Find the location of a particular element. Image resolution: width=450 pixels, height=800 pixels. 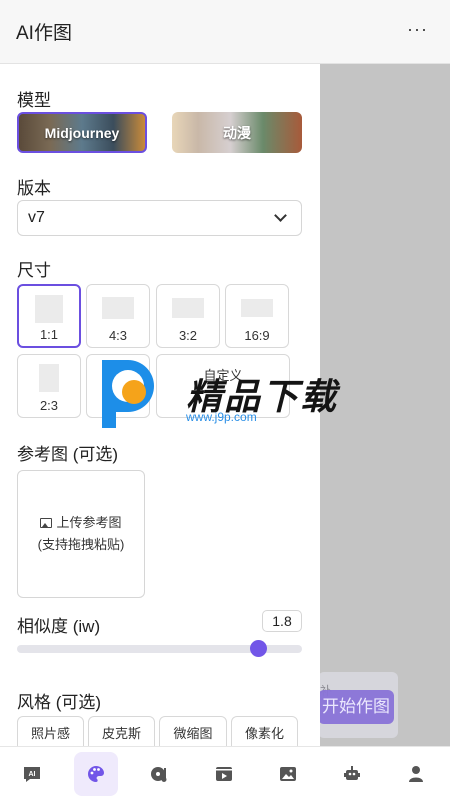

nav-video is located at coordinates (224, 774).